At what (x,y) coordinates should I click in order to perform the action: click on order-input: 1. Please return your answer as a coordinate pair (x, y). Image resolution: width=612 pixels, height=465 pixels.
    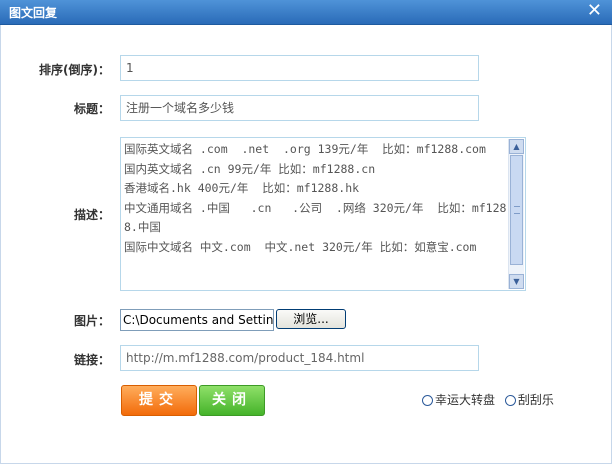
    Looking at the image, I should click on (299, 68).